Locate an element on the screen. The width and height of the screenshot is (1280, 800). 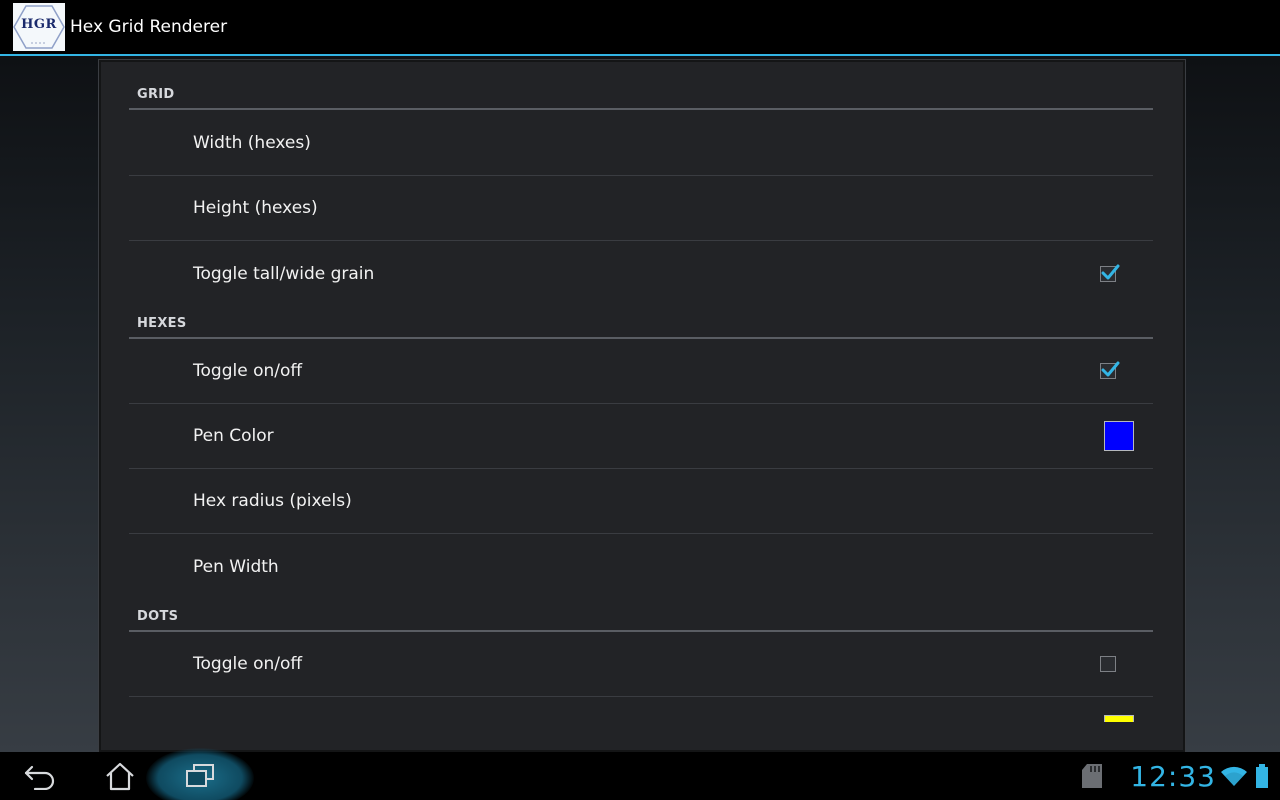
category-title: GRID is located at coordinates (156, 94).